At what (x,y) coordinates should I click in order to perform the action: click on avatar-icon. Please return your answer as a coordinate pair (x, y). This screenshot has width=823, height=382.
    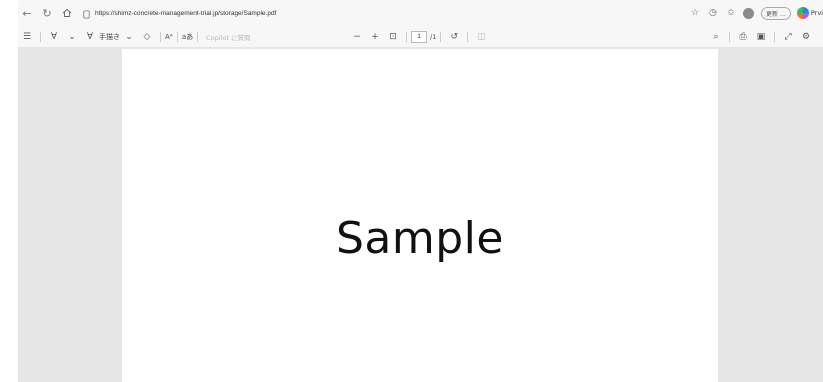
    Looking at the image, I should click on (749, 13).